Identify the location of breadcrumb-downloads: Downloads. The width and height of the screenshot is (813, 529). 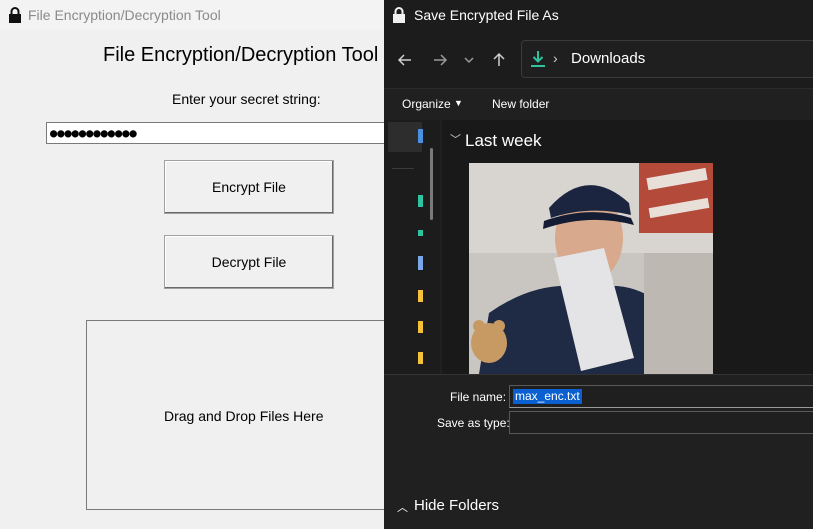
(608, 58).